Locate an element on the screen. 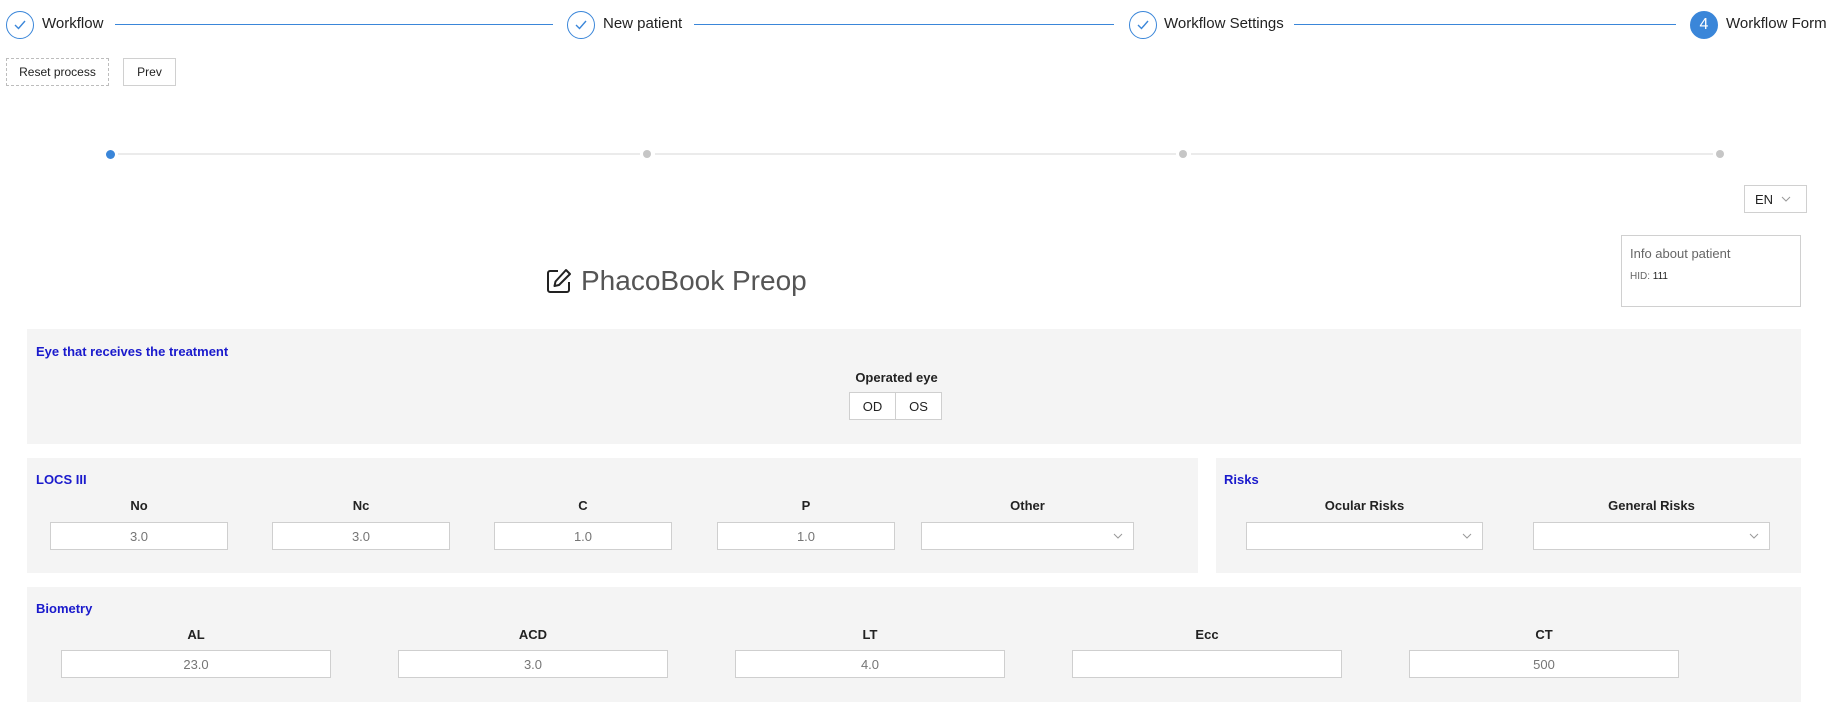  eye-section-title: Eye that receives the treatment is located at coordinates (132, 351).